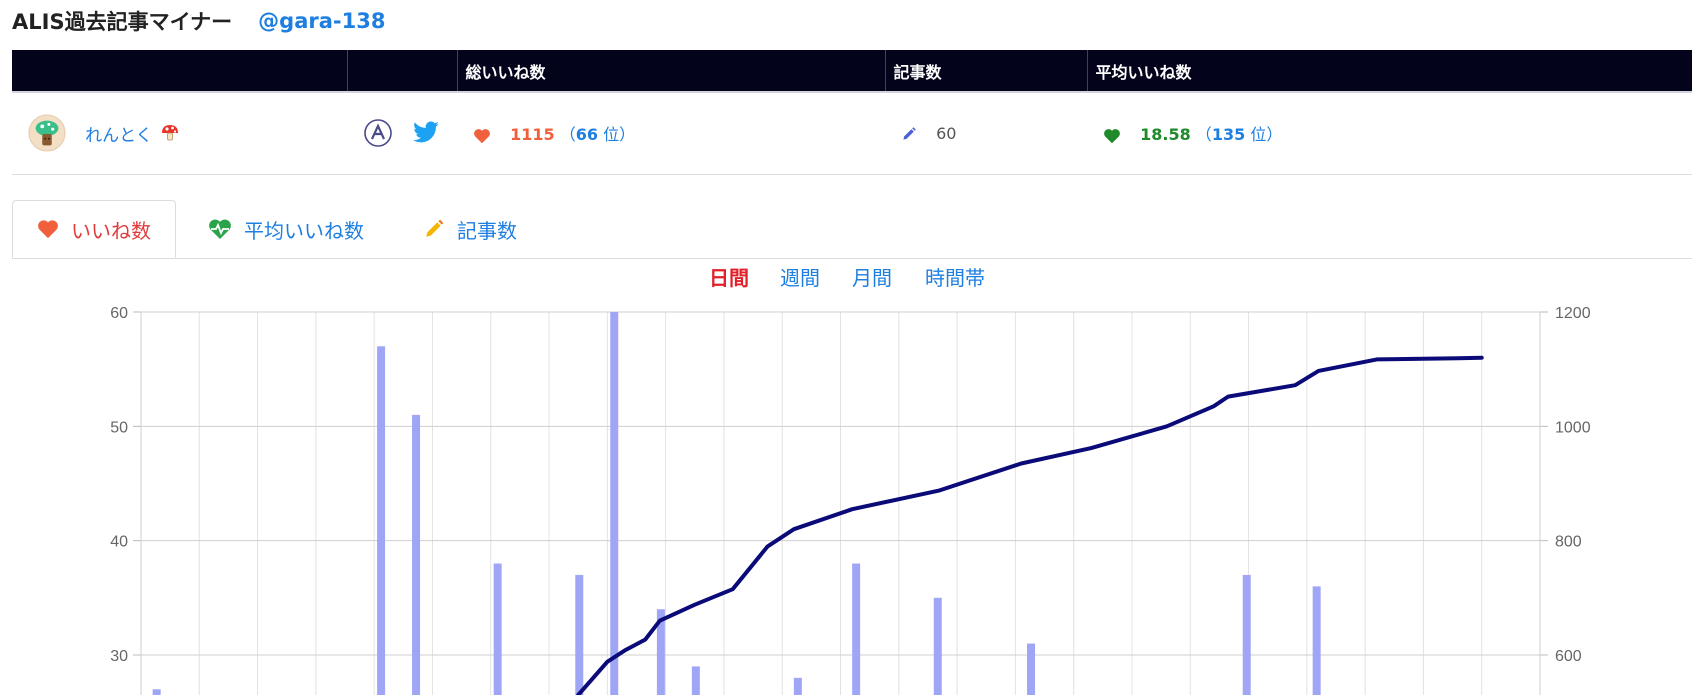 This screenshot has height=695, width=1695. I want to click on twitter-icon, so click(426, 133).